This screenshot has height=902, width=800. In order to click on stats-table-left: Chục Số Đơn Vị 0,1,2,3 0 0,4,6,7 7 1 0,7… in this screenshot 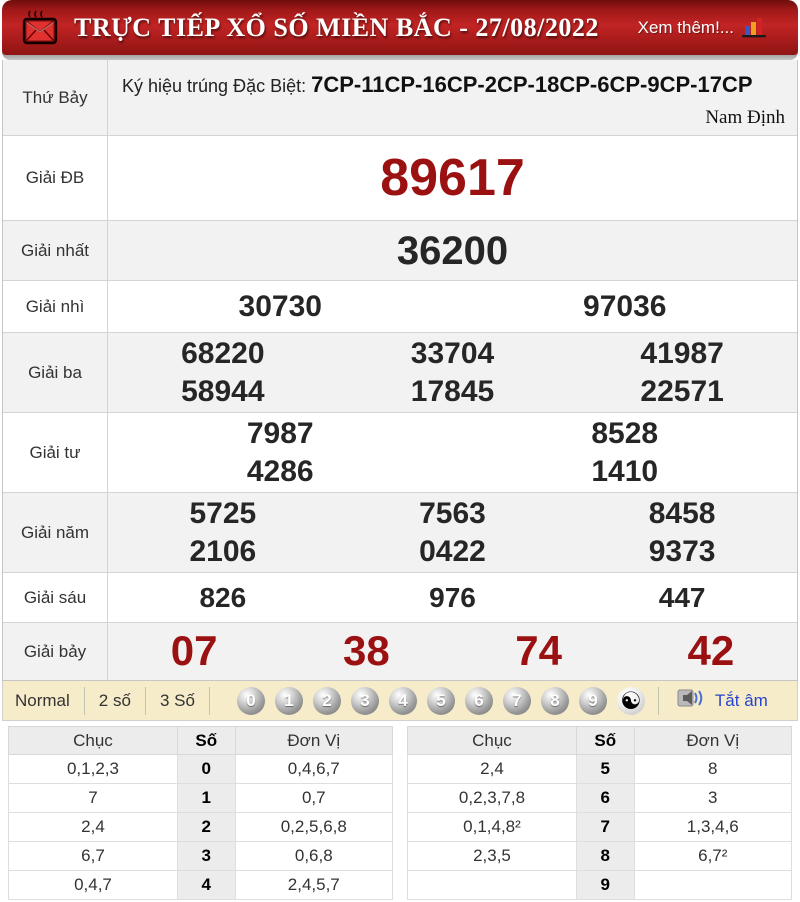, I will do `click(201, 813)`.